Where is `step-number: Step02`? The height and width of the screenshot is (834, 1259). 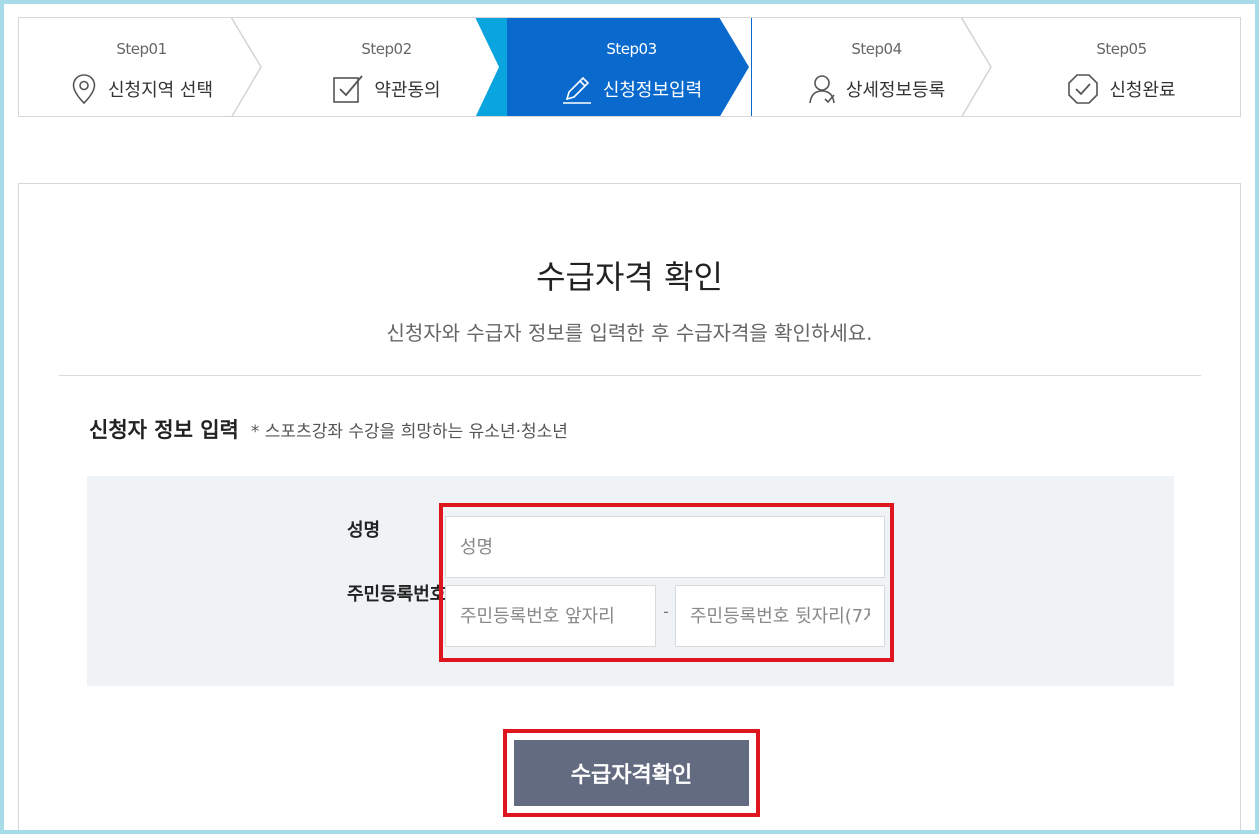 step-number: Step02 is located at coordinates (386, 49).